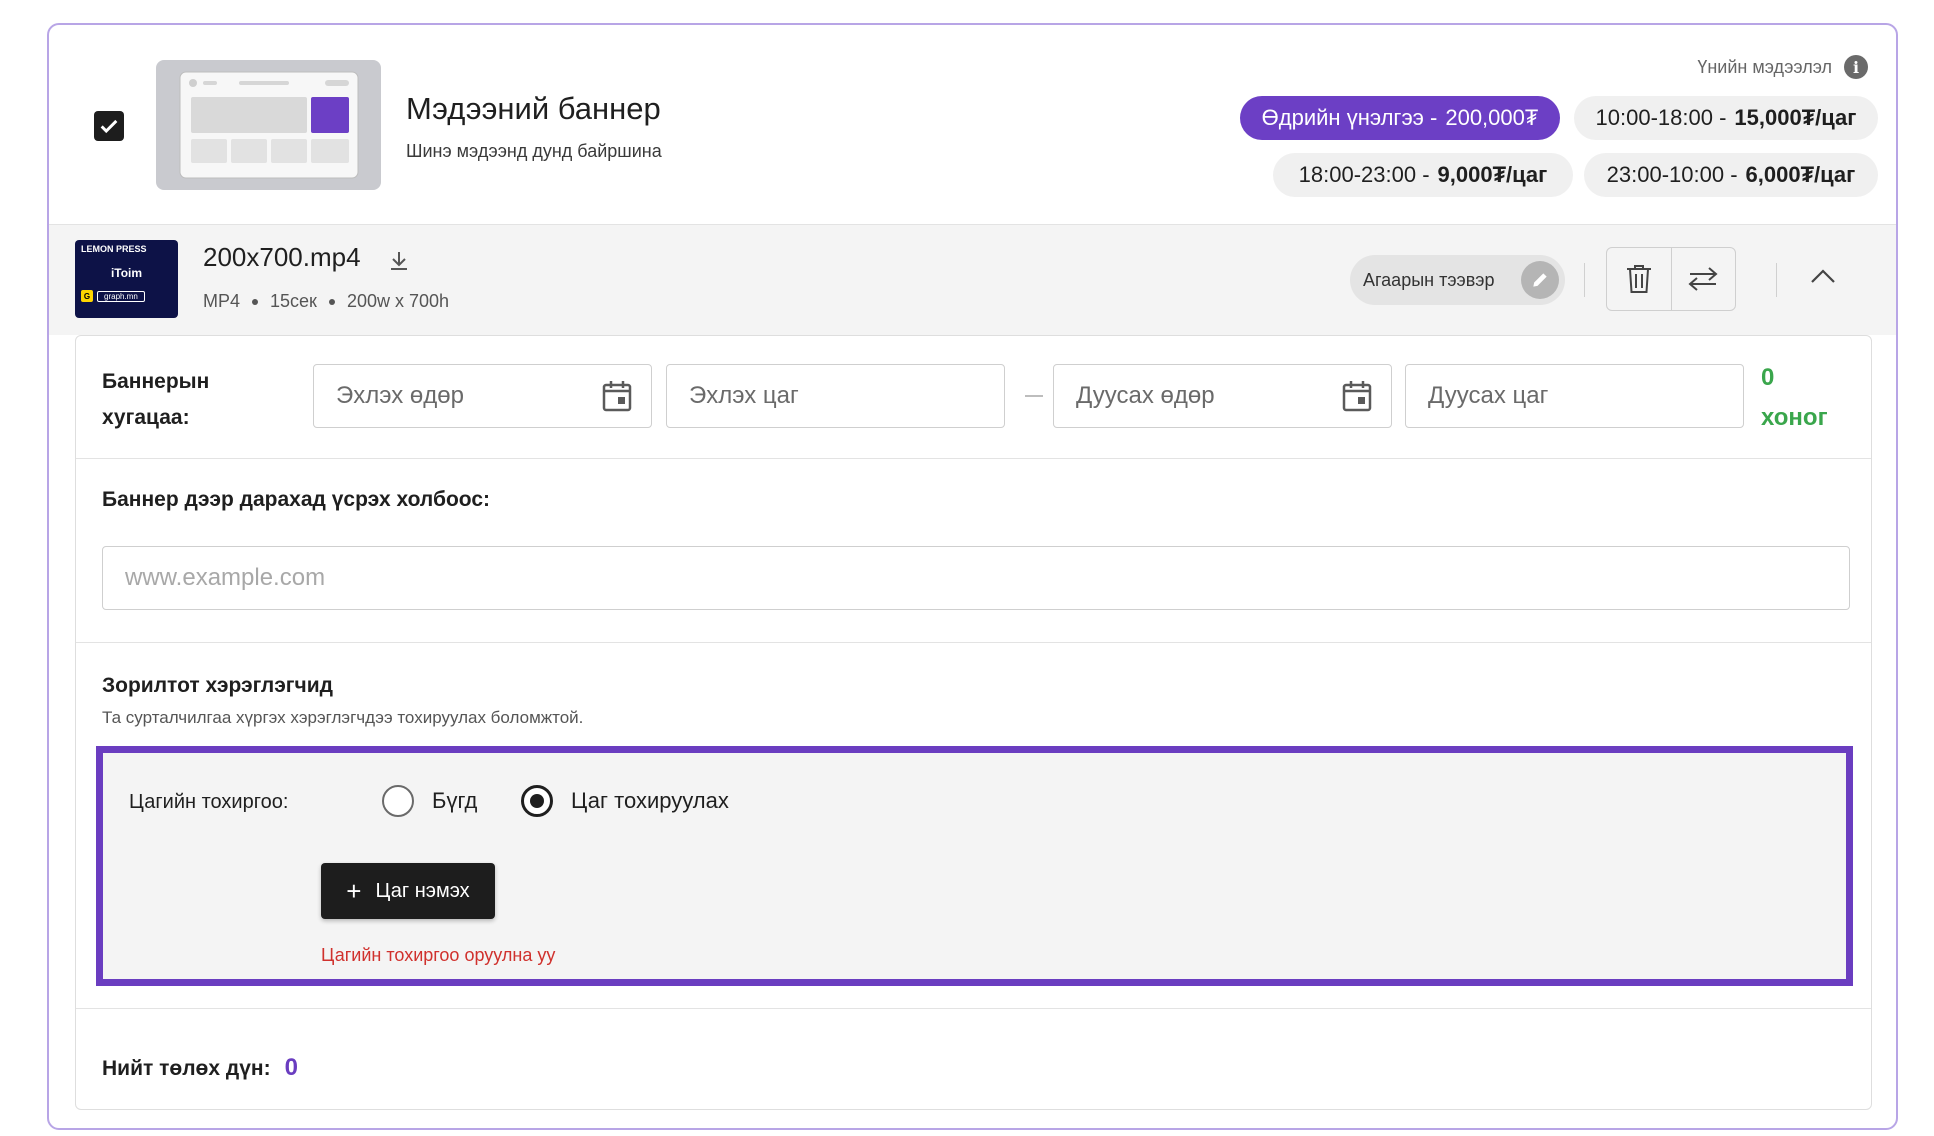  What do you see at coordinates (533, 108) in the screenshot?
I see `banner-title: Мэдээний баннер` at bounding box center [533, 108].